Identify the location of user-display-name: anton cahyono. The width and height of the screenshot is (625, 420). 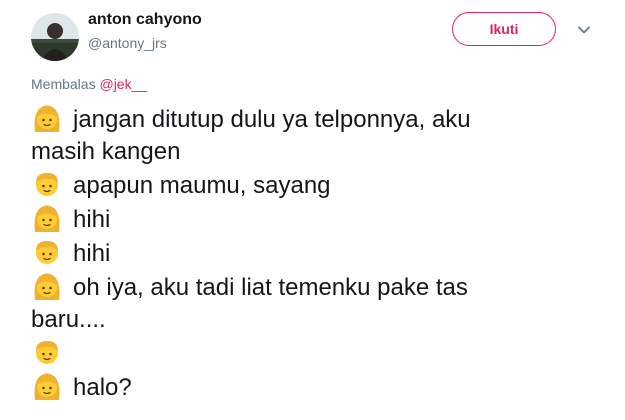
(145, 20).